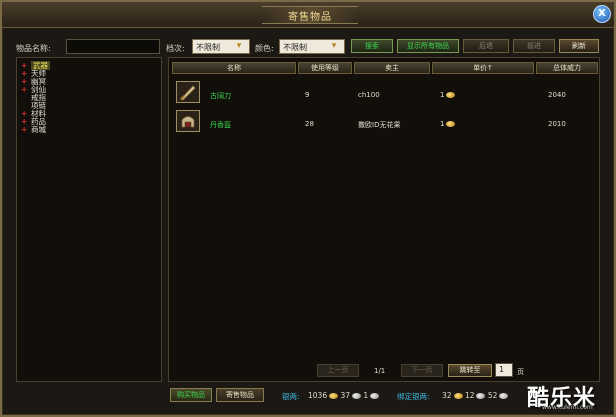 This screenshot has height=417, width=616. Describe the element at coordinates (175, 48) in the screenshot. I see `level-label: 档次:` at that location.